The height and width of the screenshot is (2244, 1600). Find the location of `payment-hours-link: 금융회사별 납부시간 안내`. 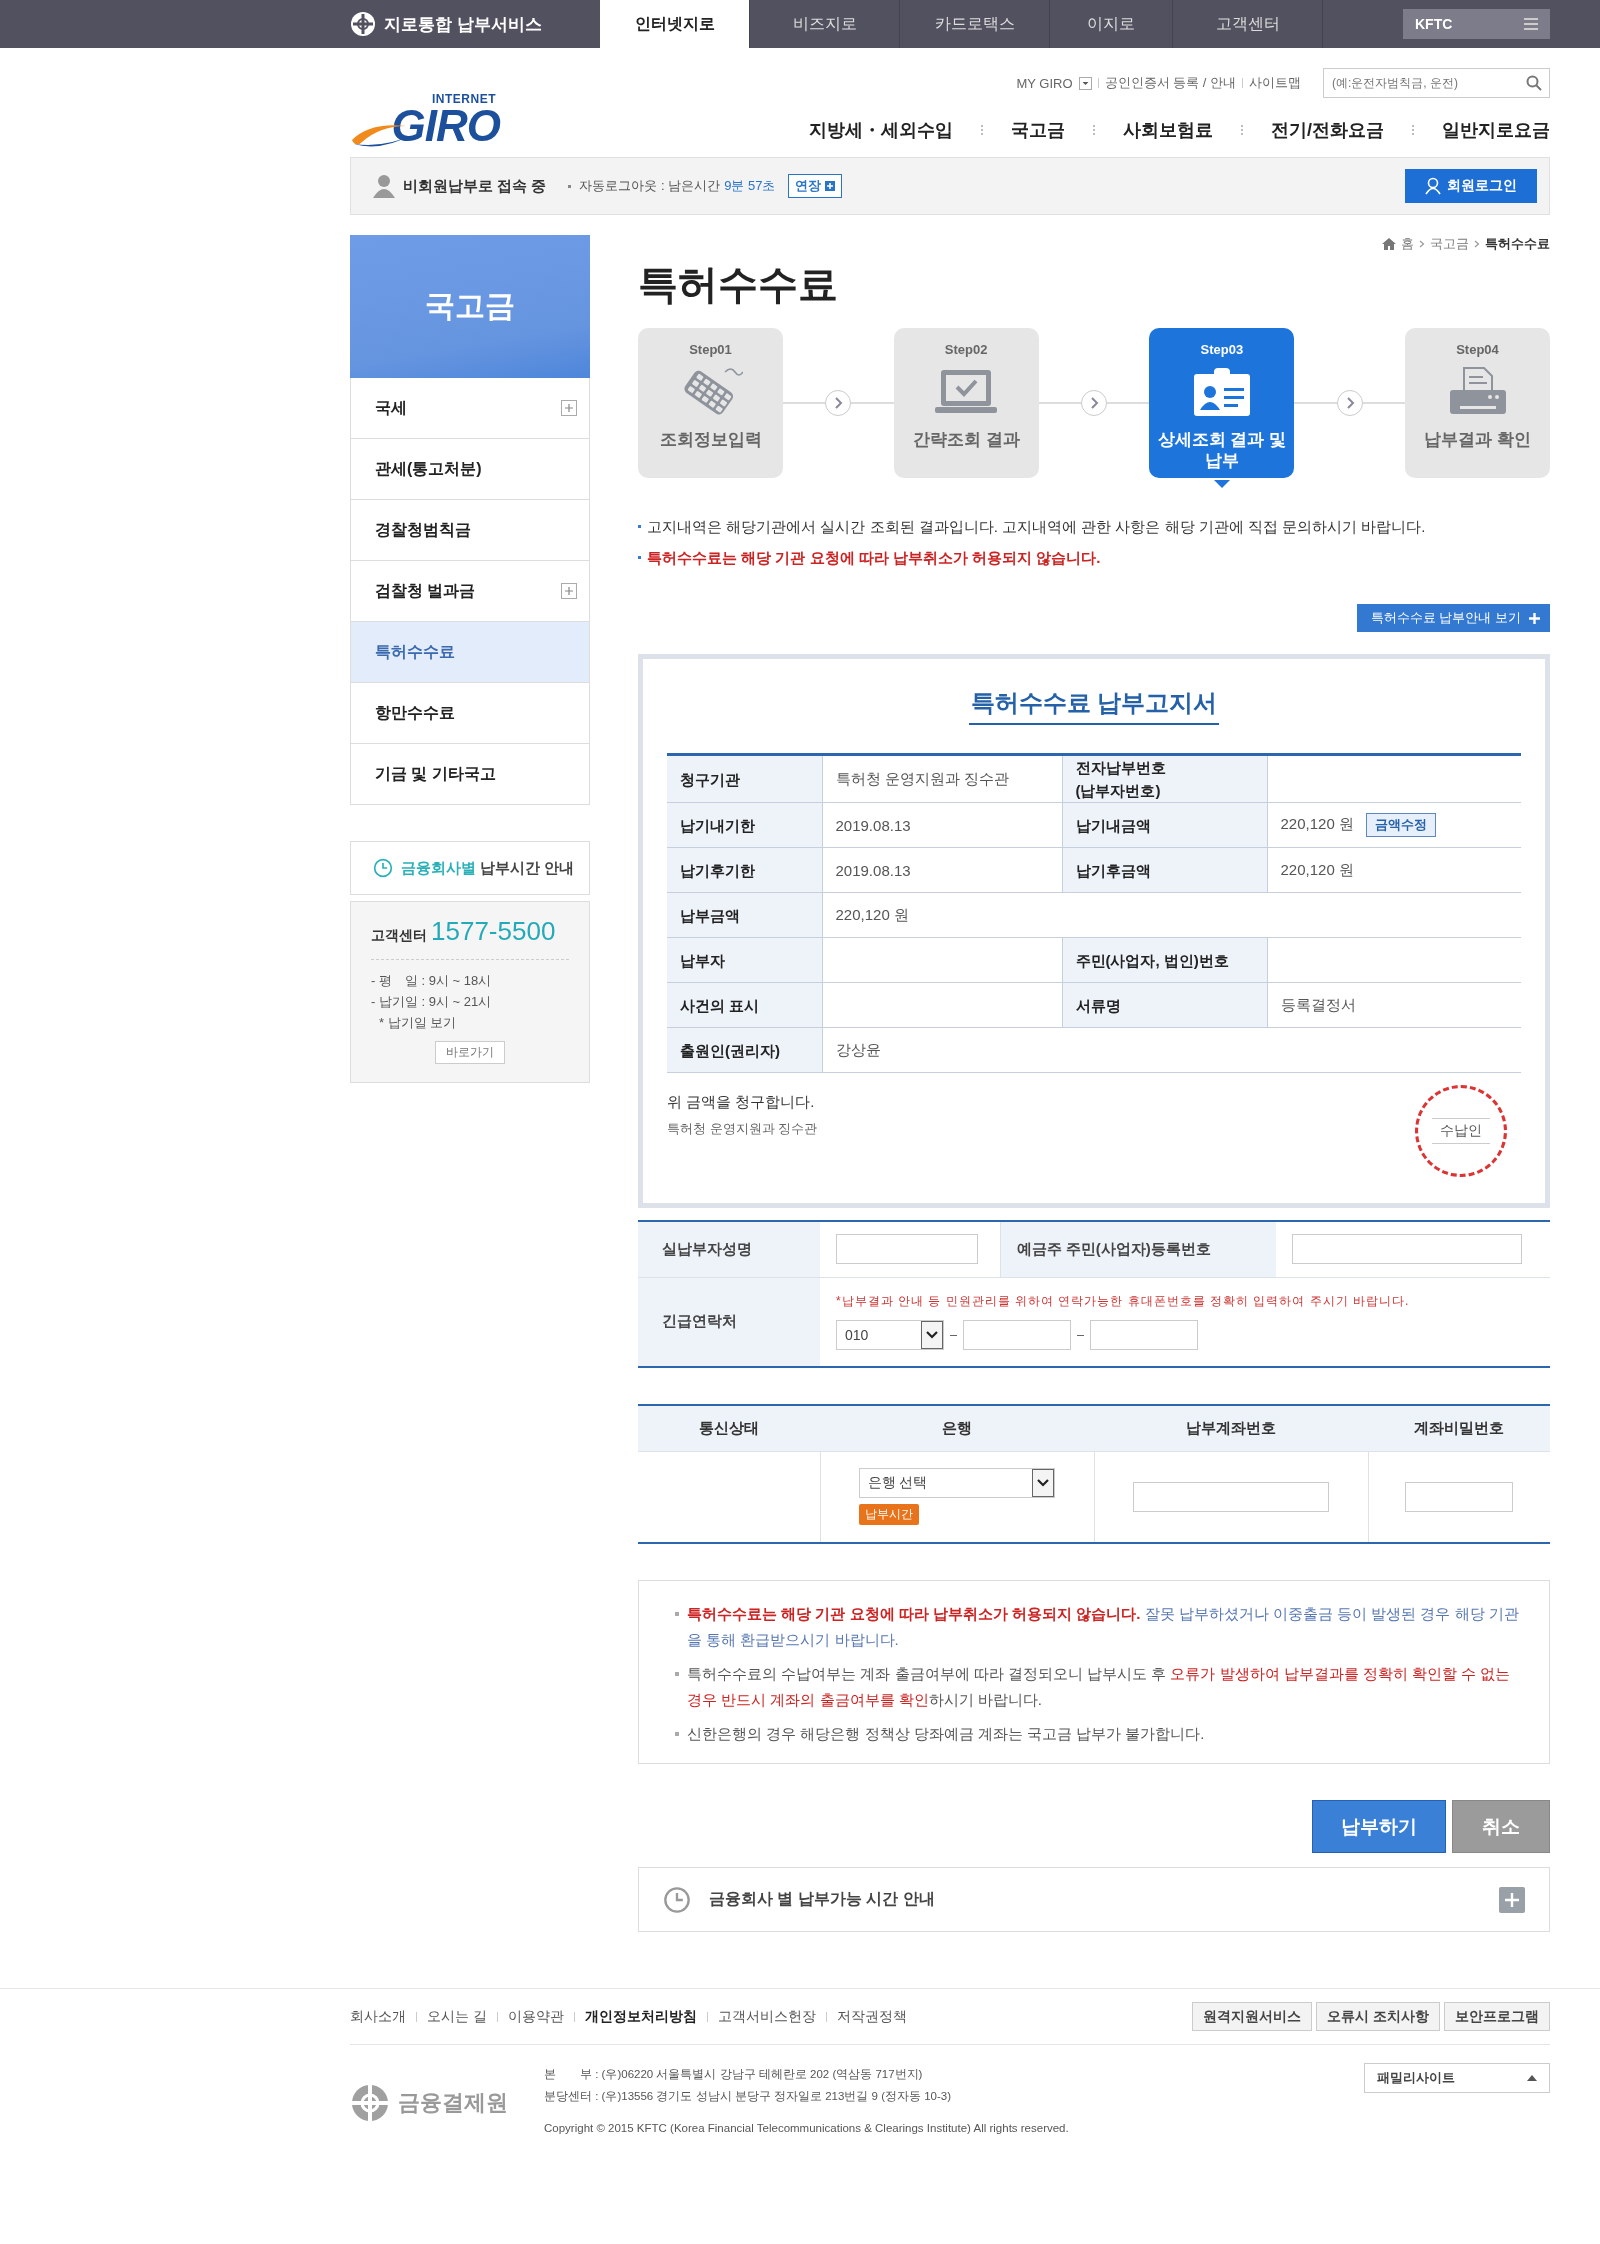

payment-hours-link: 금융회사별 납부시간 안내 is located at coordinates (470, 868).